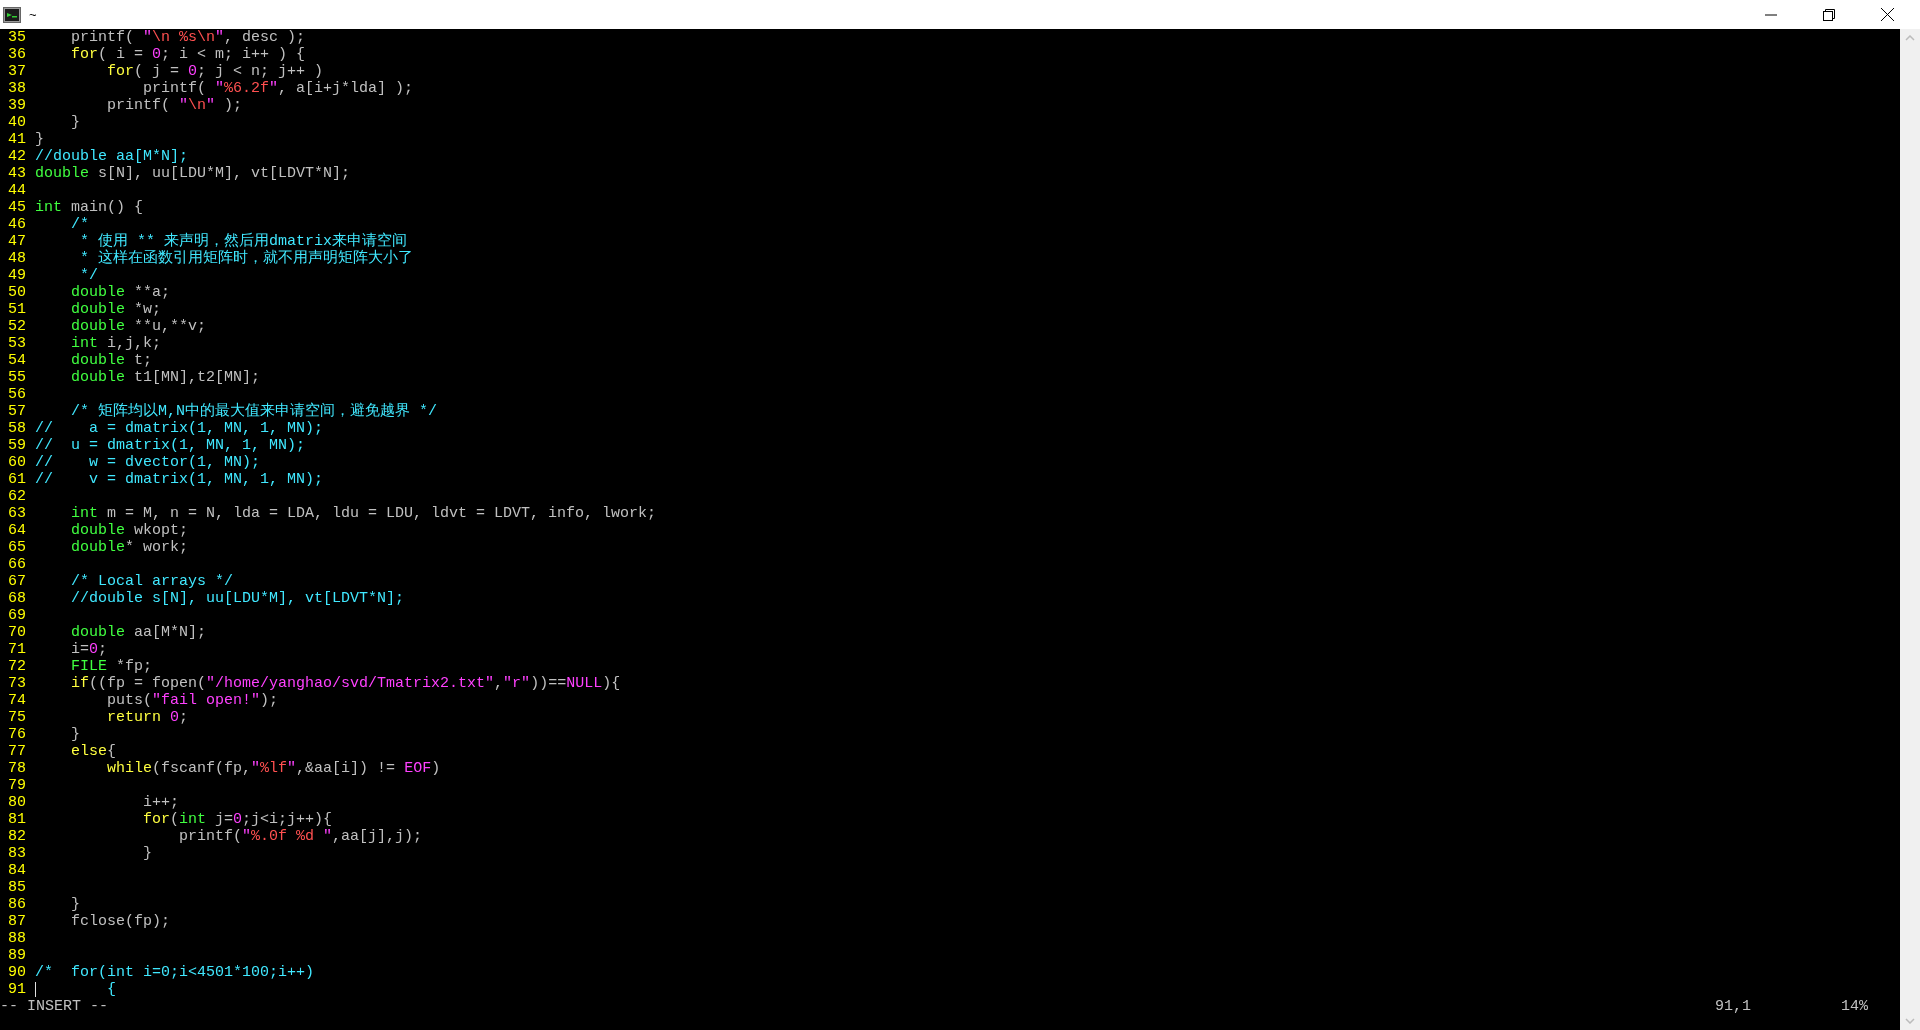 Image resolution: width=1920 pixels, height=1030 pixels. What do you see at coordinates (215, 71) in the screenshot?
I see `code-line: for( j = 0; j < n; j++ )` at bounding box center [215, 71].